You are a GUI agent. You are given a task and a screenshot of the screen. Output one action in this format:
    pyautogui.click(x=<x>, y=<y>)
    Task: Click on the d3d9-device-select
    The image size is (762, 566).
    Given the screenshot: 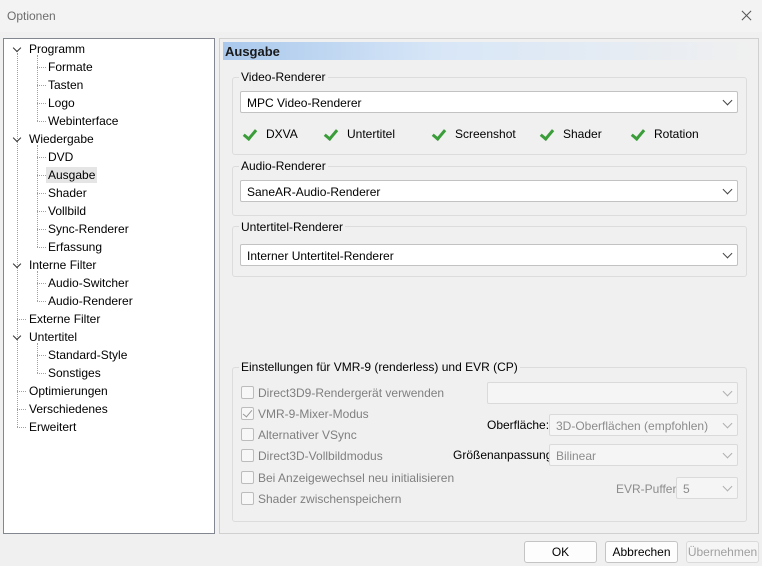 What is the action you would take?
    pyautogui.click(x=612, y=393)
    